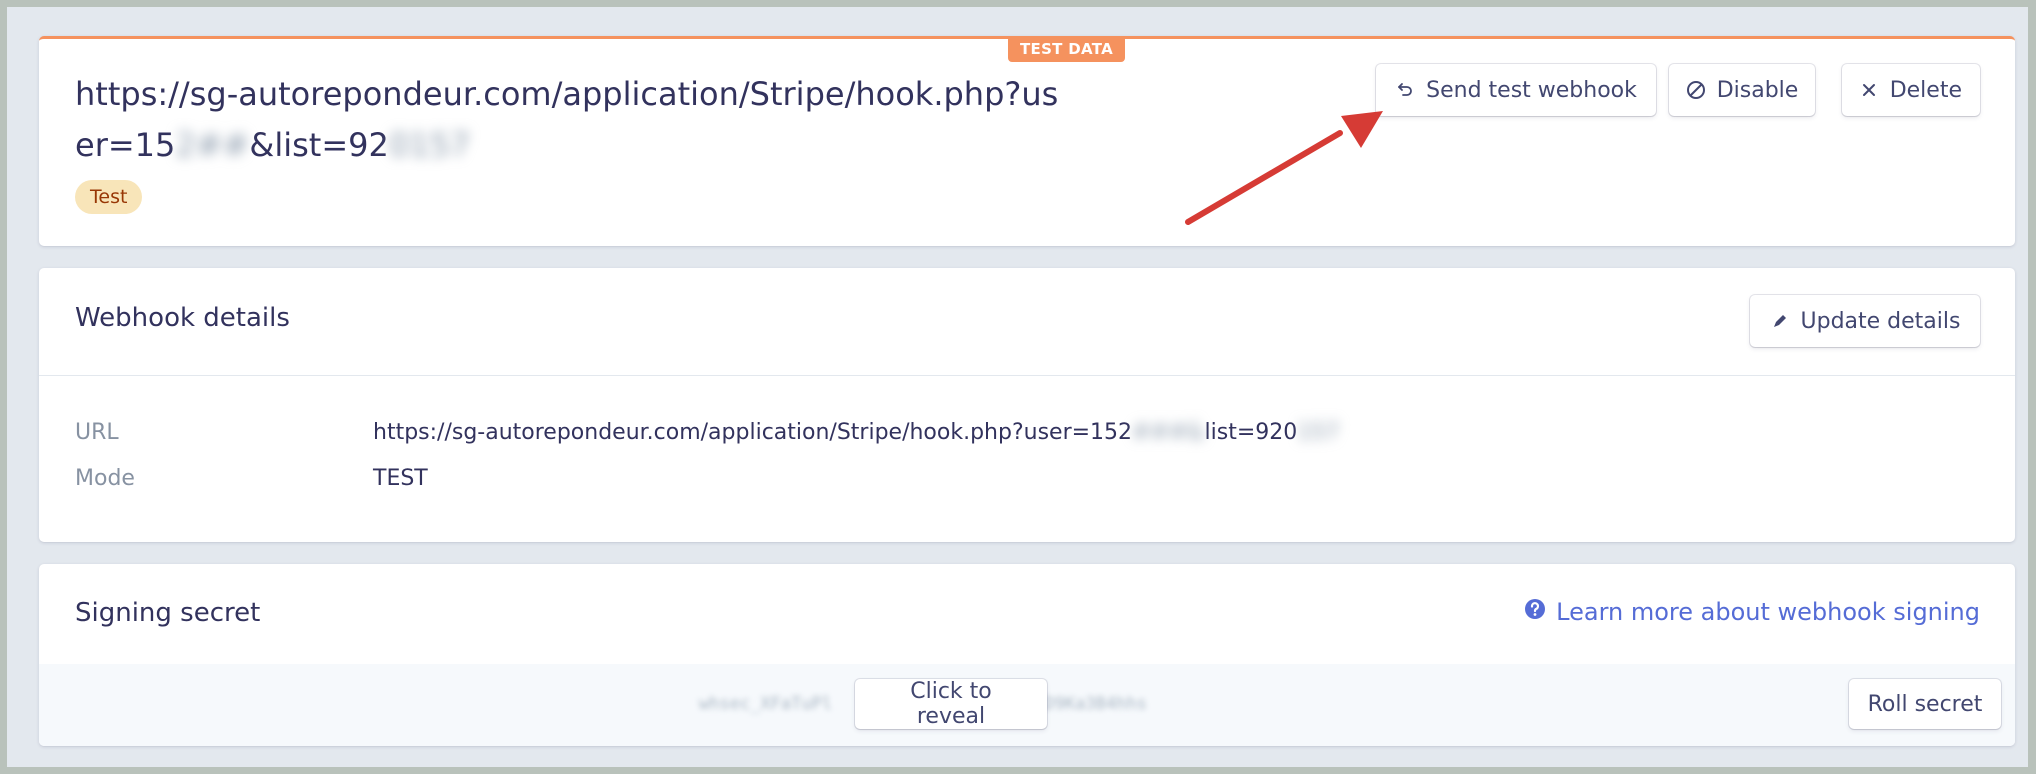 The image size is (2036, 774). What do you see at coordinates (1405, 90) in the screenshot?
I see `return-arrow-icon` at bounding box center [1405, 90].